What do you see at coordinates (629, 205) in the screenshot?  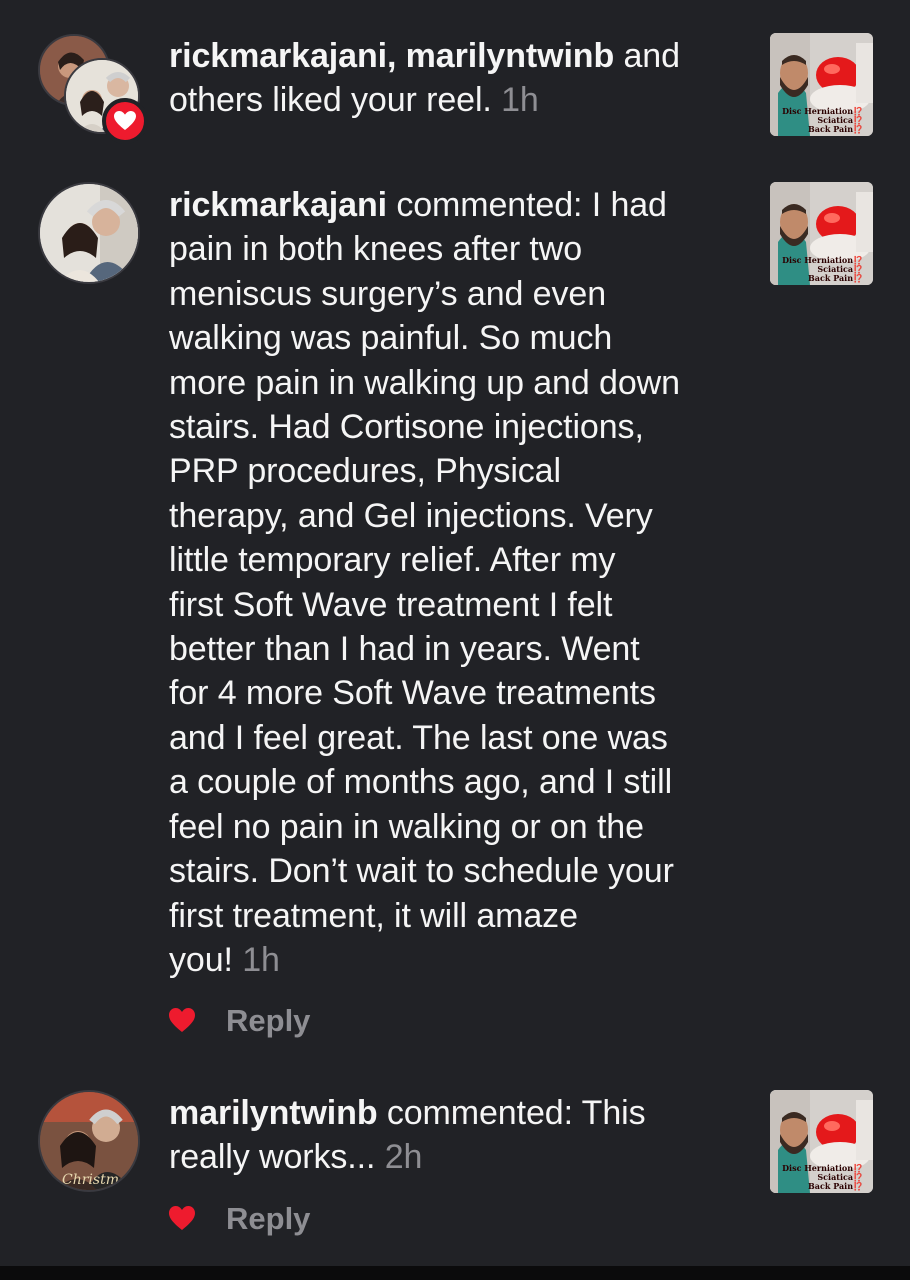 I see `comment-body-line: I had` at bounding box center [629, 205].